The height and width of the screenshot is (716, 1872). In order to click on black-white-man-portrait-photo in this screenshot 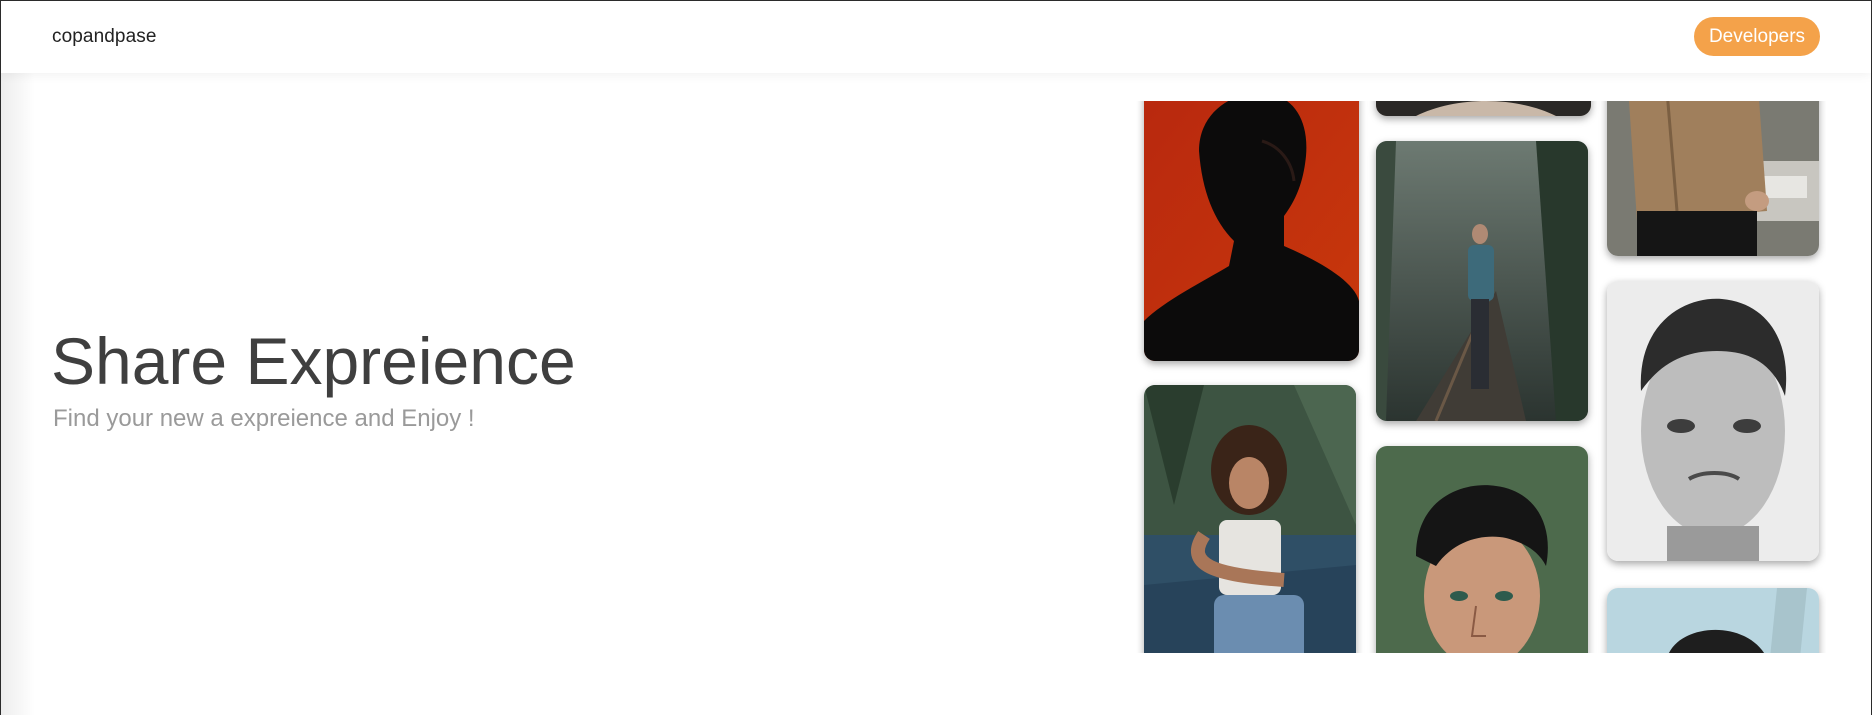, I will do `click(1713, 421)`.